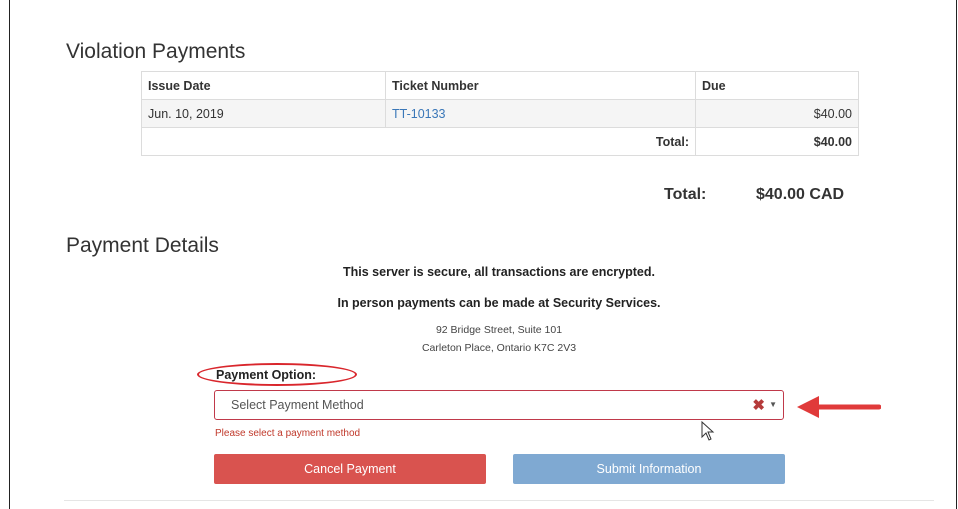 The image size is (958, 509). Describe the element at coordinates (499, 330) in the screenshot. I see `address-line-1: 92 Bridge Street, Suite 101` at that location.